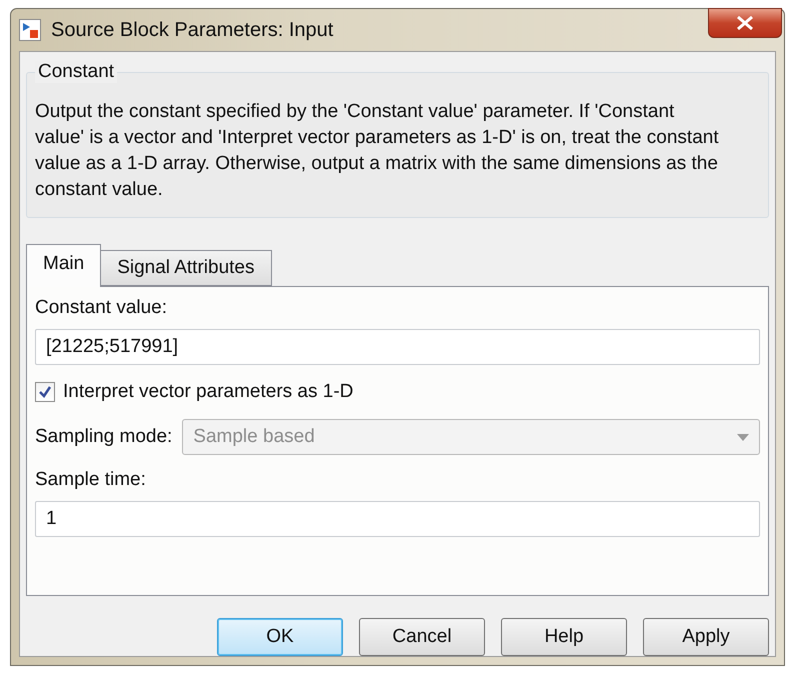 The width and height of the screenshot is (787, 673). What do you see at coordinates (422, 637) in the screenshot?
I see `dialog-button: Cancel` at bounding box center [422, 637].